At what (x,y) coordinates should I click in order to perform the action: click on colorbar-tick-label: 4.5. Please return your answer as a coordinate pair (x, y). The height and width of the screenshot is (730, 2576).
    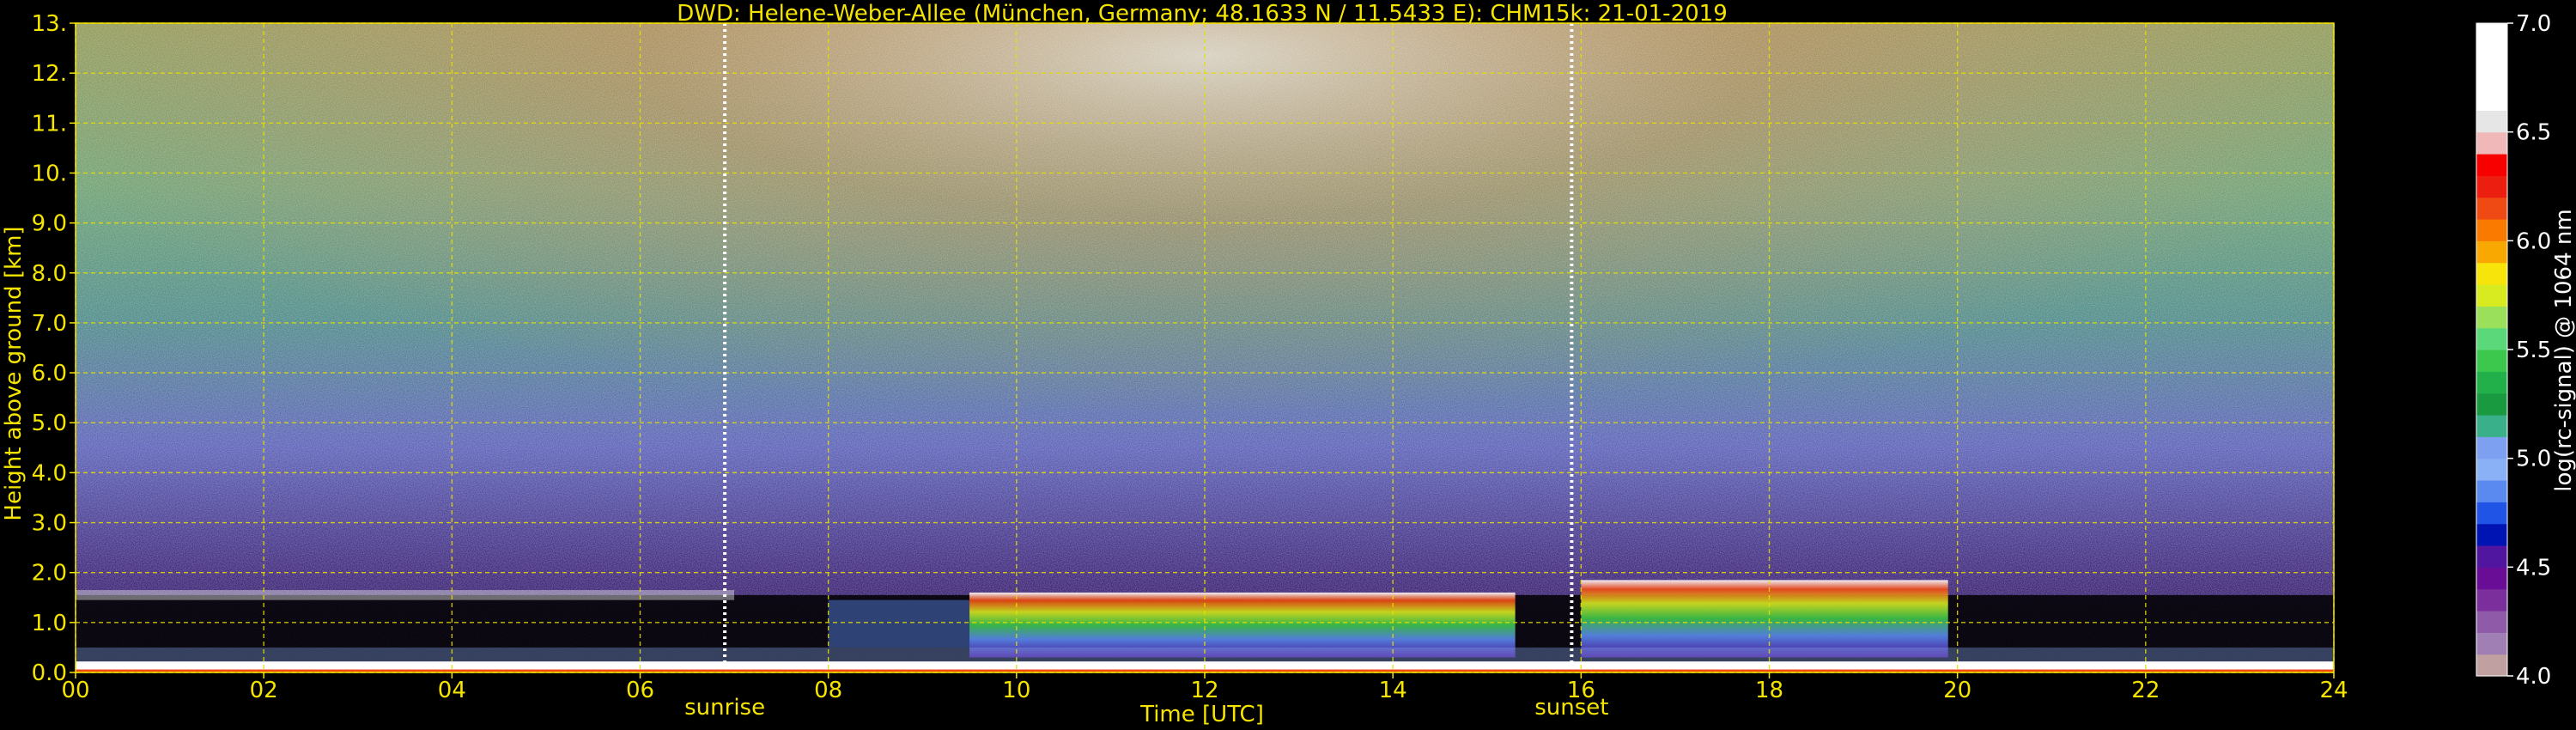
    Looking at the image, I should click on (2533, 568).